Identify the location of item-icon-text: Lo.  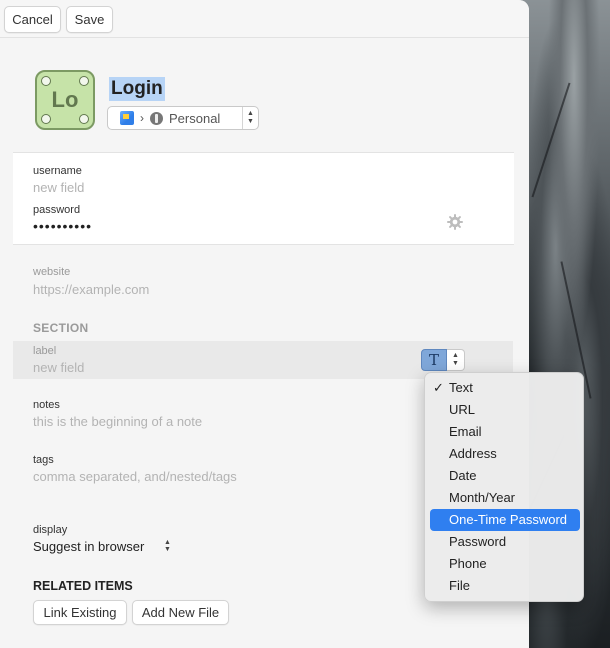
(65, 99).